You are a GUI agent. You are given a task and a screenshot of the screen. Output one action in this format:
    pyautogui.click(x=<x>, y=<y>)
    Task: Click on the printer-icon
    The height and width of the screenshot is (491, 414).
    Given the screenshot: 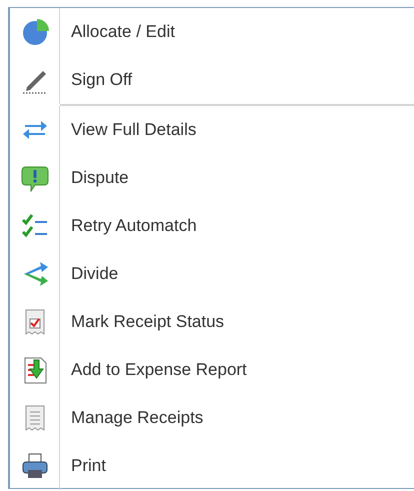 What is the action you would take?
    pyautogui.click(x=34, y=466)
    